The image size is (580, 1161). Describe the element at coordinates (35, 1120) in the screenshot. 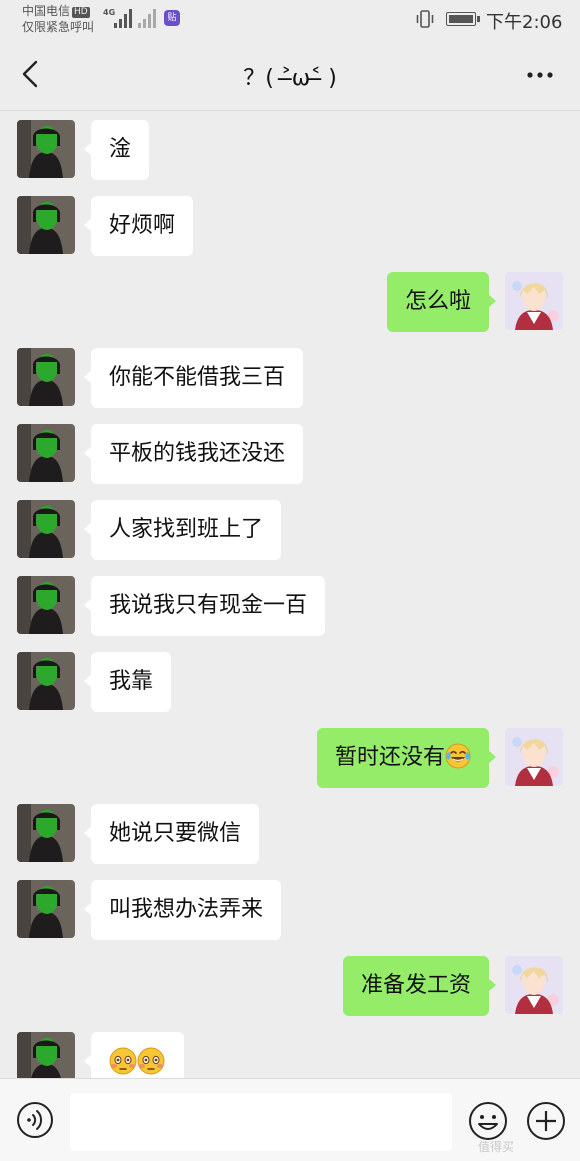

I see `voice-icon` at that location.